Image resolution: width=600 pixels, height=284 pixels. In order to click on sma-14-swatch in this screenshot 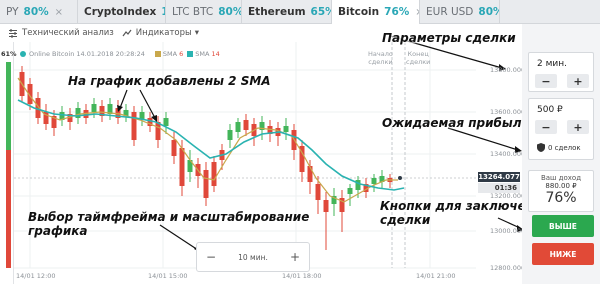, I will do `click(190, 54)`.